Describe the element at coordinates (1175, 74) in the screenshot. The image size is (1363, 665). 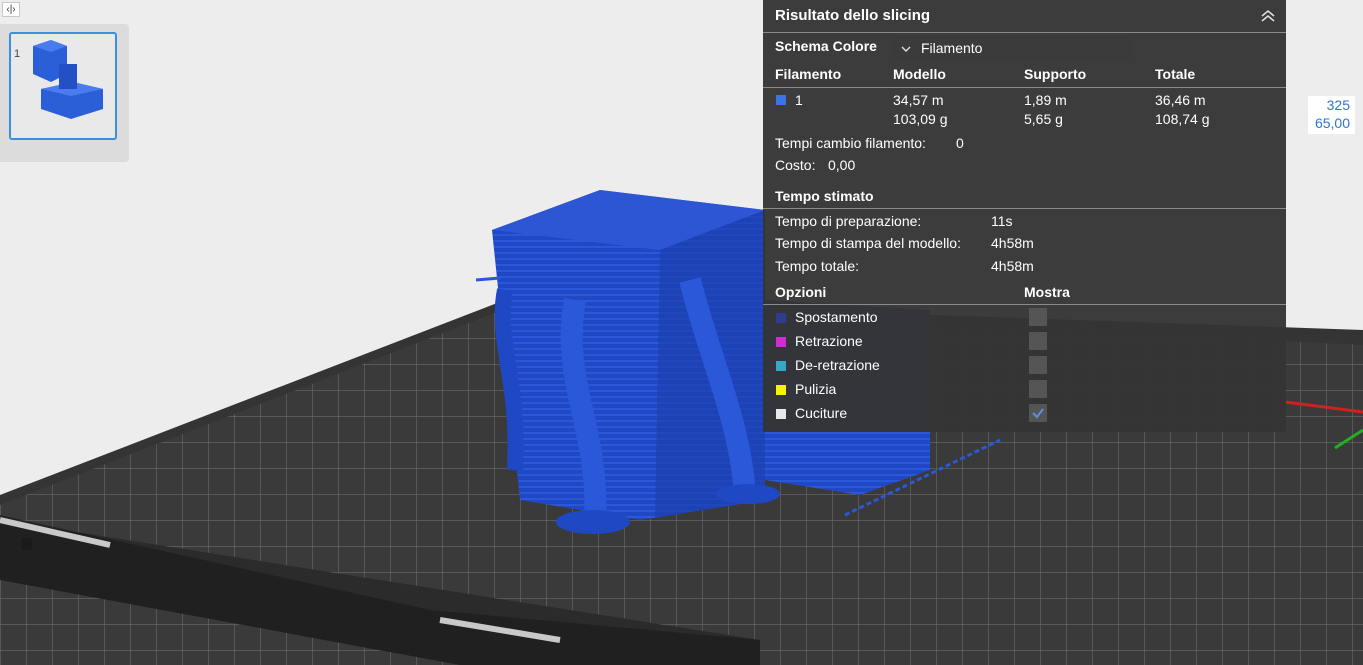
I see `header-total: Totale` at that location.